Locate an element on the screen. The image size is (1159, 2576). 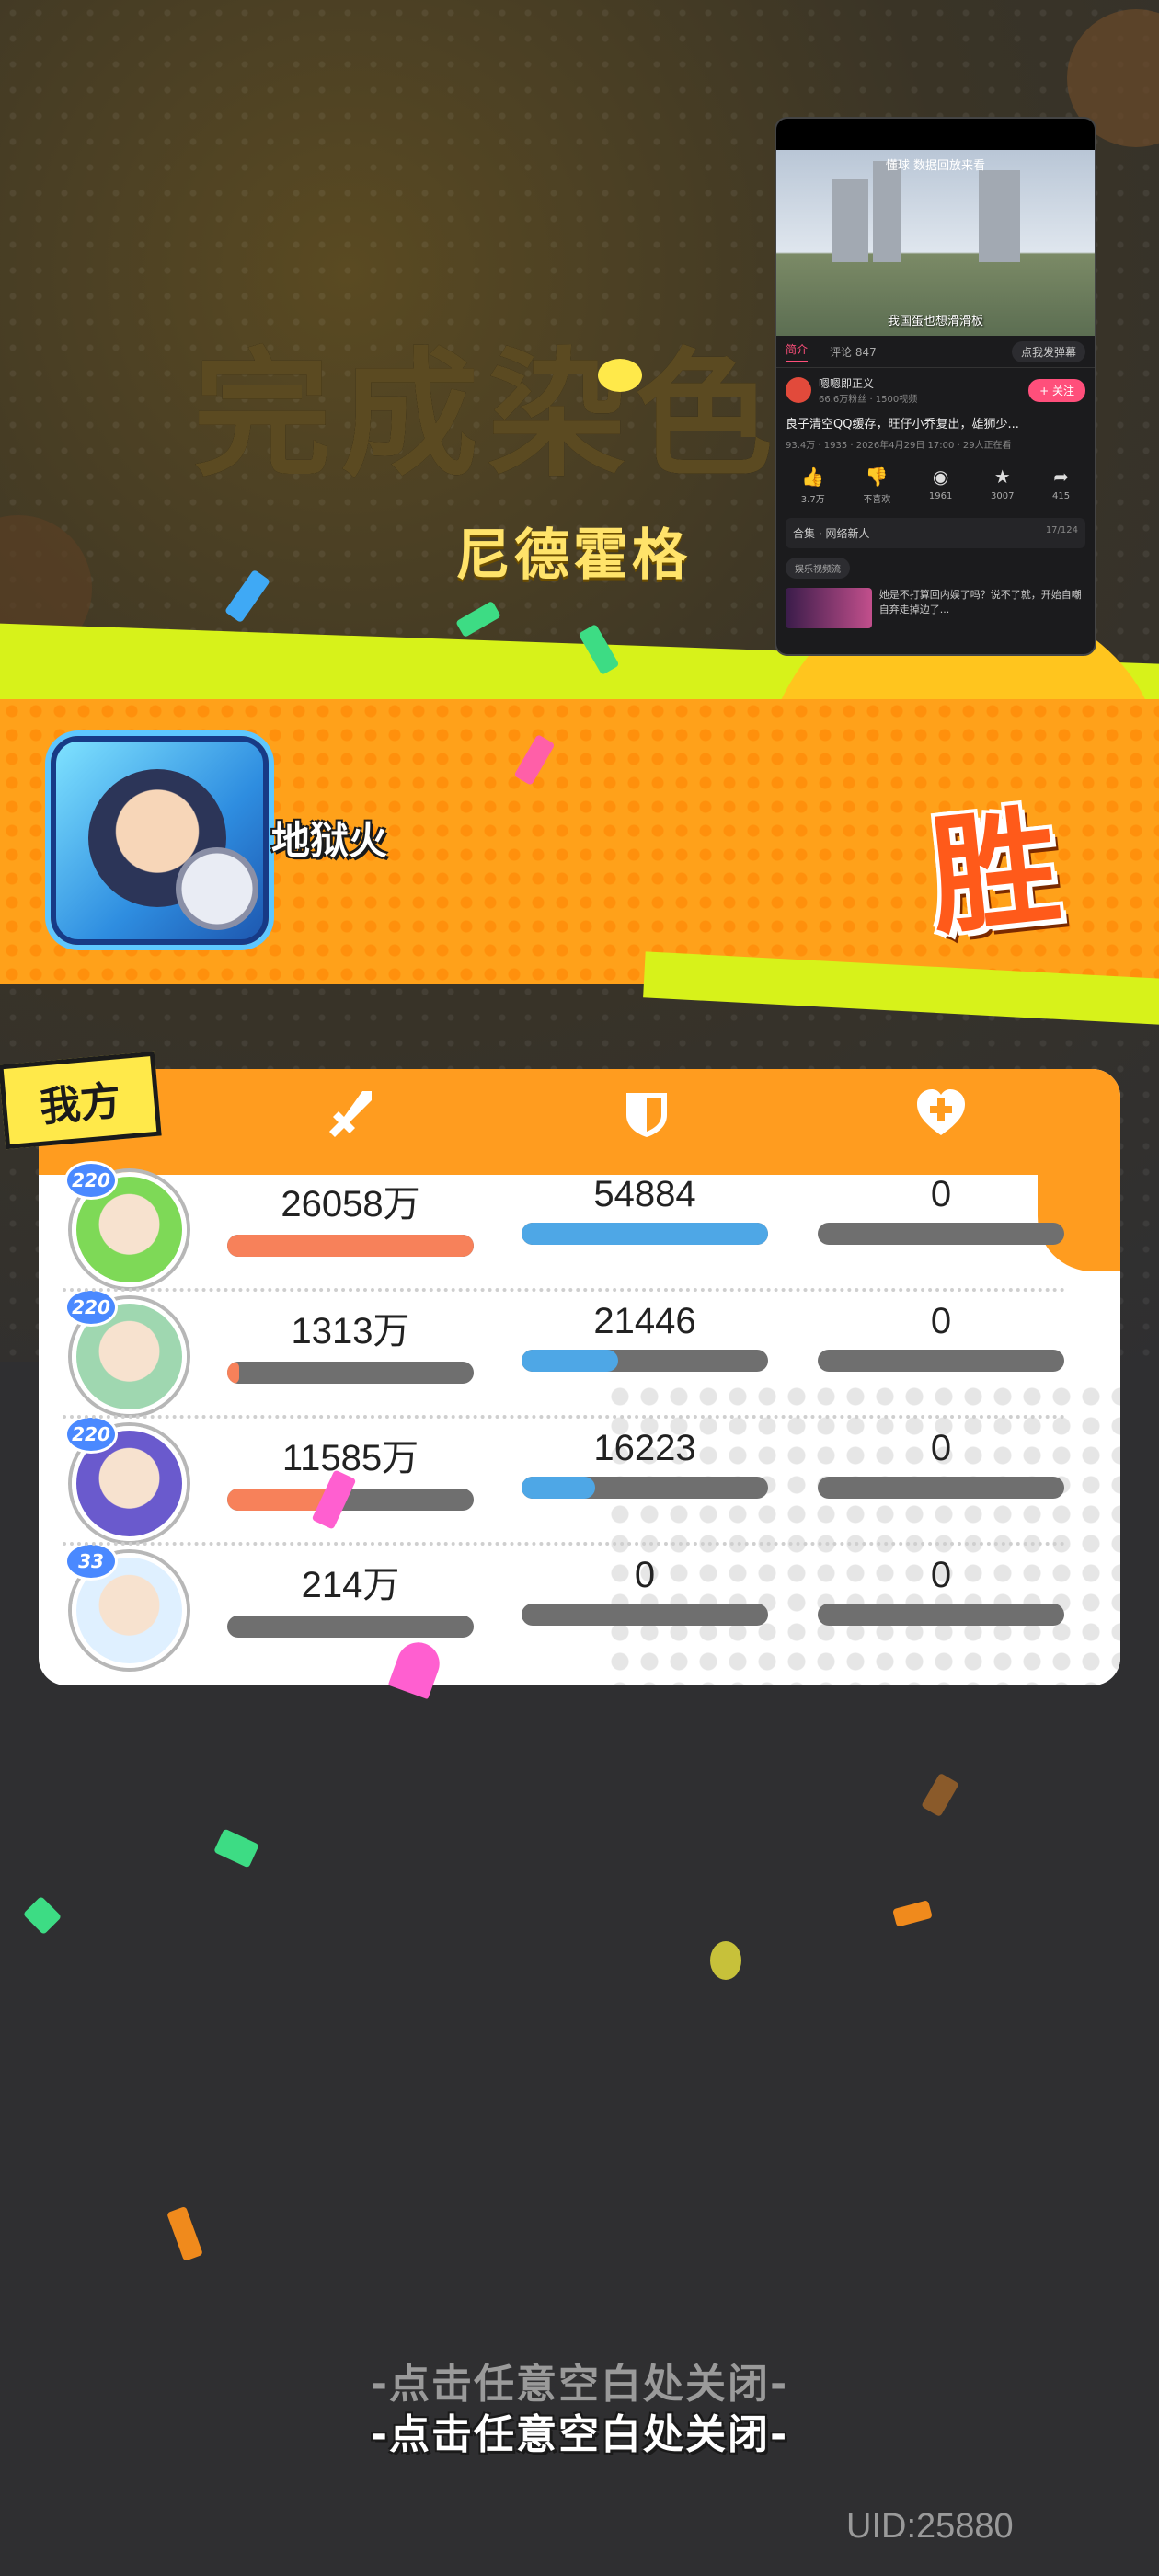
uid-label: UID:25880 is located at coordinates (930, 2526).